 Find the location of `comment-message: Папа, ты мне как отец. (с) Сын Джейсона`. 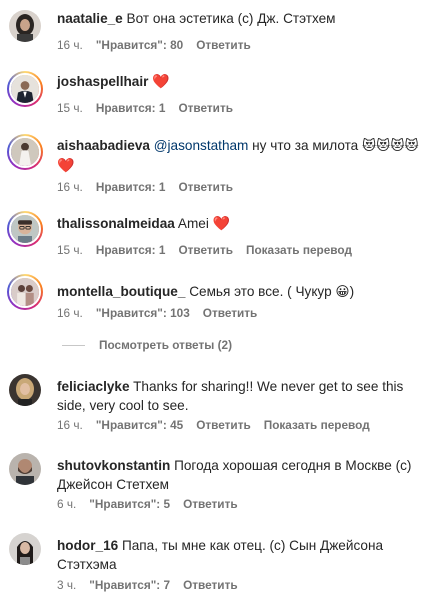

comment-message: Папа, ты мне как отец. (с) Сын Джейсона is located at coordinates (252, 545).